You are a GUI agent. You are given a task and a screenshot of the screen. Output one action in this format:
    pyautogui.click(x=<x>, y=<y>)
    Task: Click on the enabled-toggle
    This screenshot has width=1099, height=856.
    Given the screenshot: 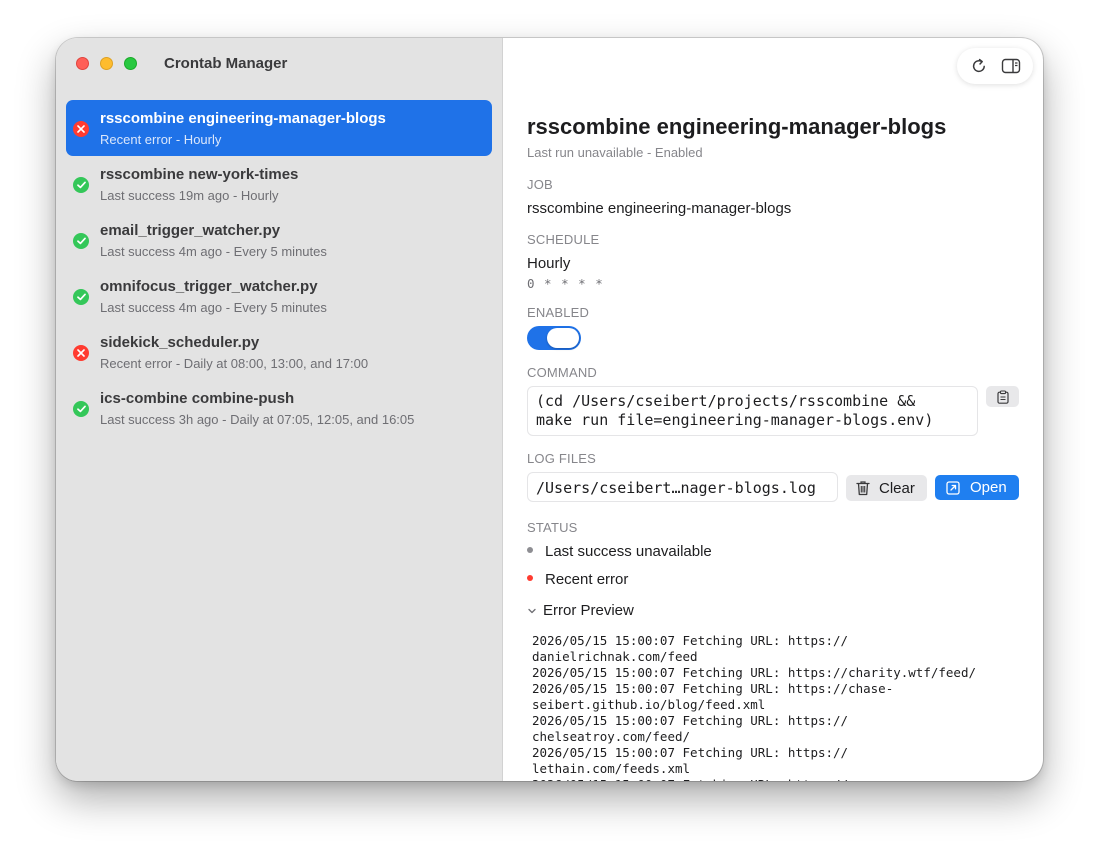 What is the action you would take?
    pyautogui.click(x=554, y=338)
    